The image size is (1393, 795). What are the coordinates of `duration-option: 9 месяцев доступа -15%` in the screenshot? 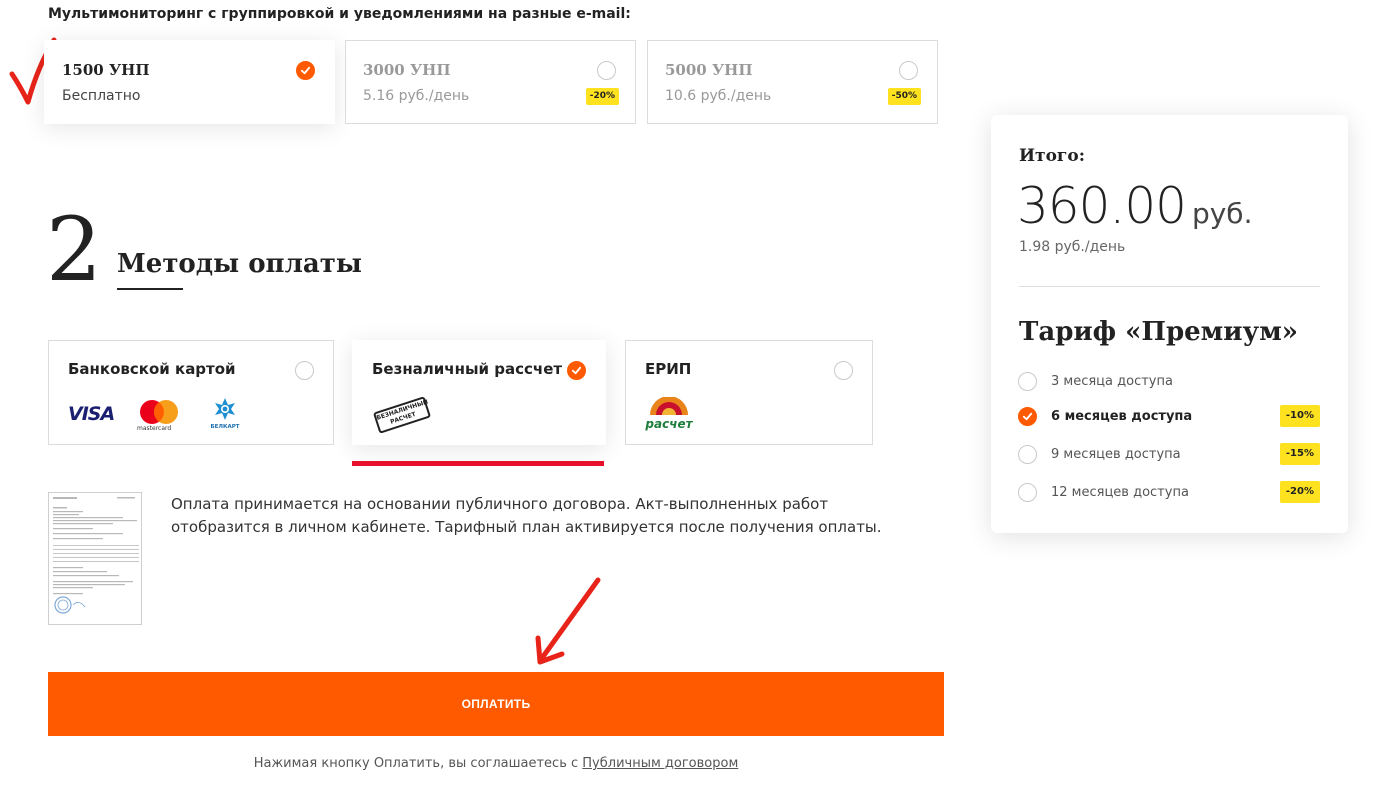 It's located at (1169, 455).